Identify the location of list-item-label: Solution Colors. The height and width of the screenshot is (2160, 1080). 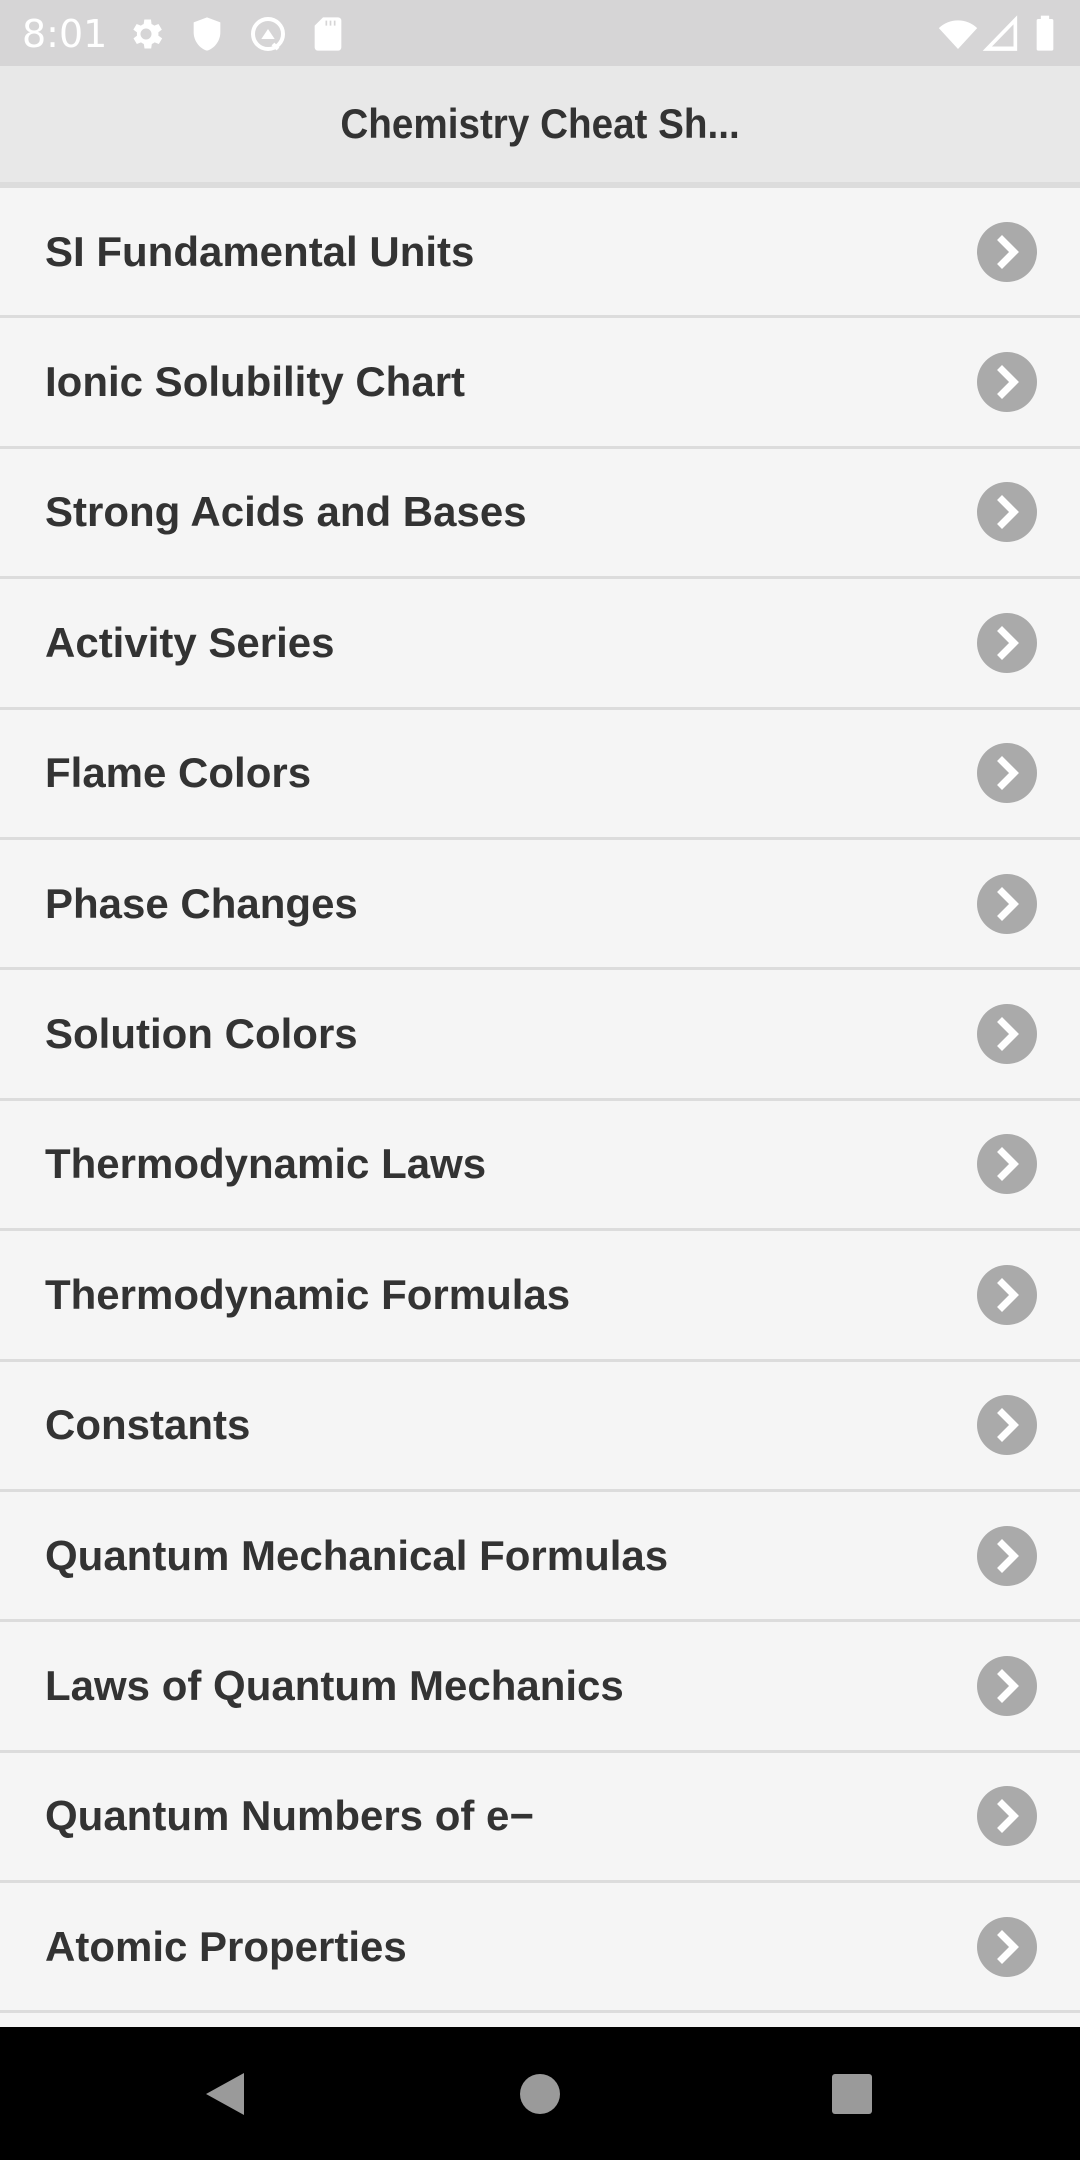
(201, 1034).